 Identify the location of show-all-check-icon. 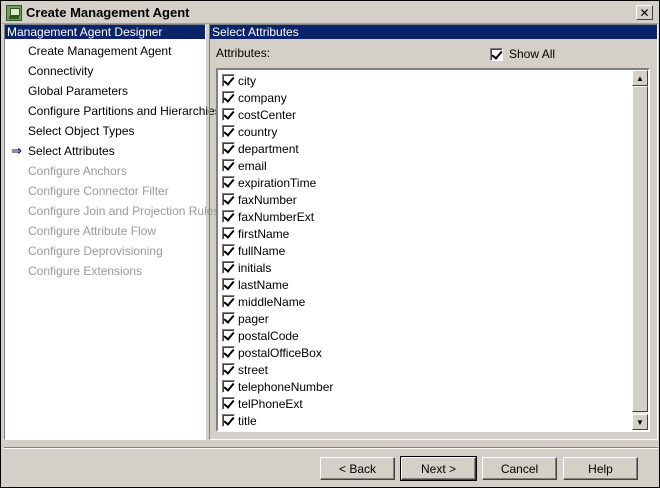
(496, 54).